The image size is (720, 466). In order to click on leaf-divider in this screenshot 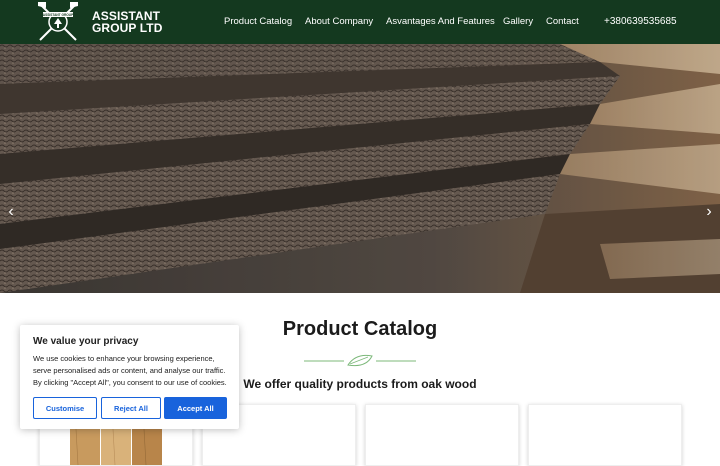, I will do `click(360, 360)`.